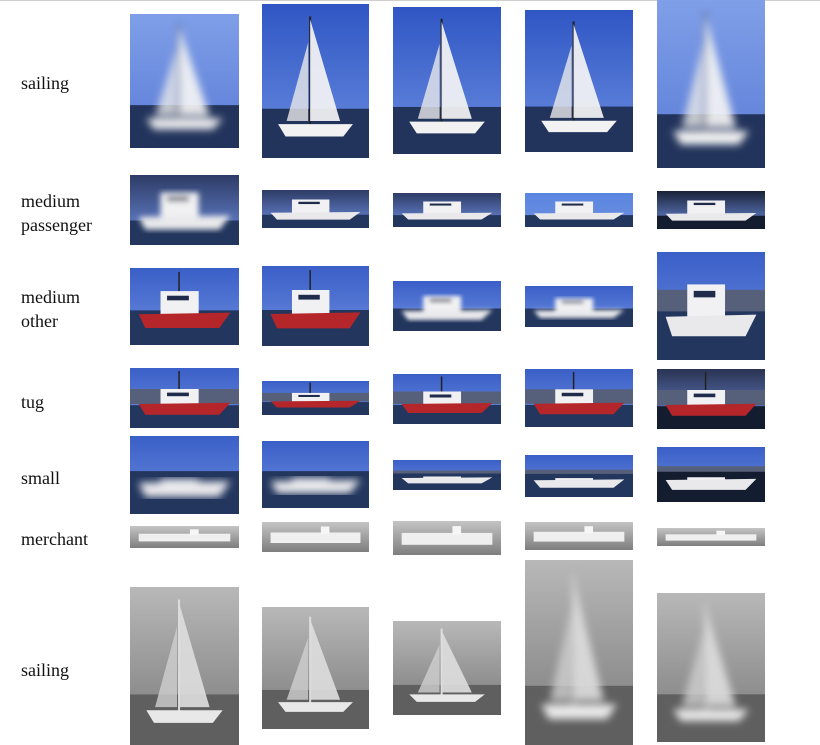 Image resolution: width=820 pixels, height=745 pixels. I want to click on row-label-merchant: merchant, so click(54, 539).